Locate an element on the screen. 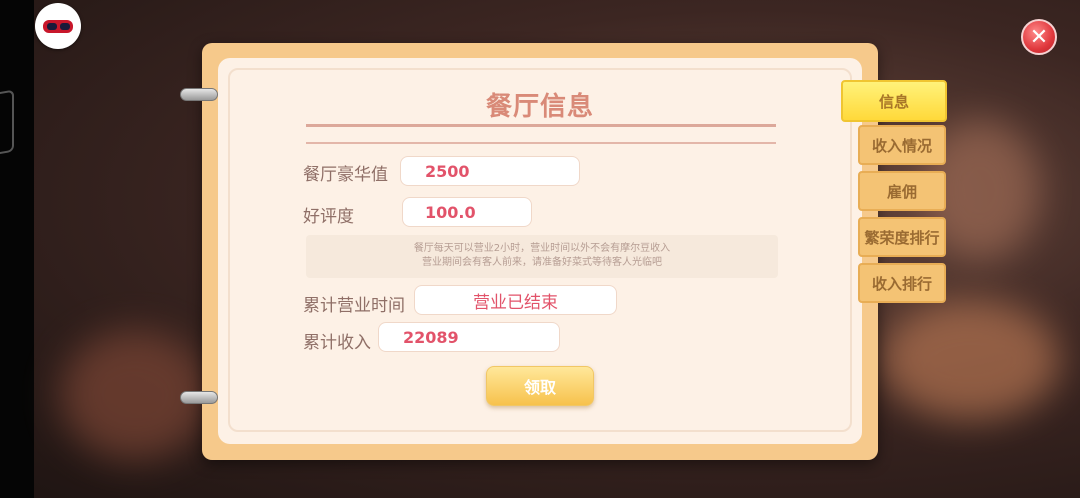 The image size is (1080, 498). notice-line: 餐厅每天可以营业2小时，营业时间以外不会有摩尔豆收入 is located at coordinates (542, 248).